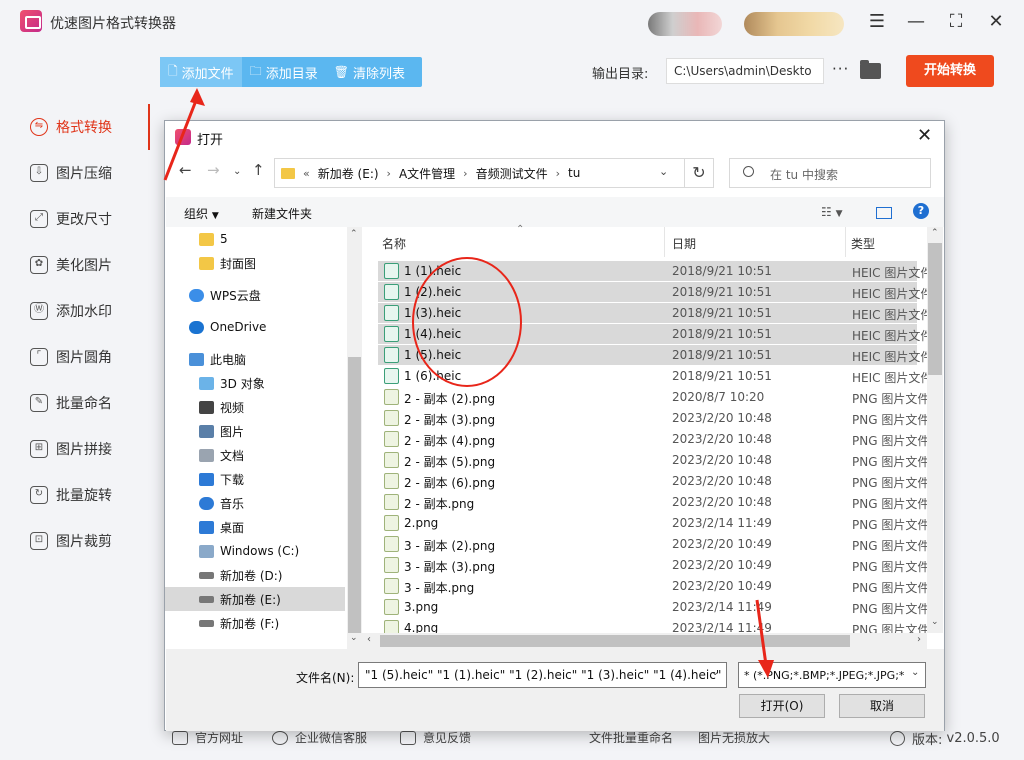  I want to click on user-avatar-blurred, so click(685, 24).